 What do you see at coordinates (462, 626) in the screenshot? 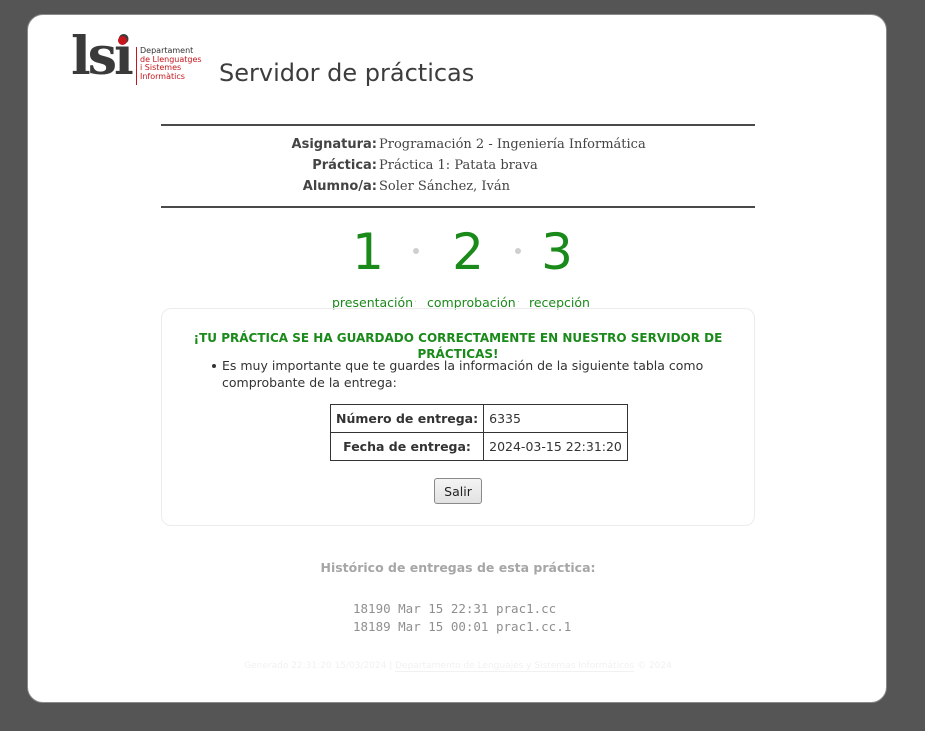
I see `history-entry: 18189 Mar 15 00:01 prac1.cc.1` at bounding box center [462, 626].